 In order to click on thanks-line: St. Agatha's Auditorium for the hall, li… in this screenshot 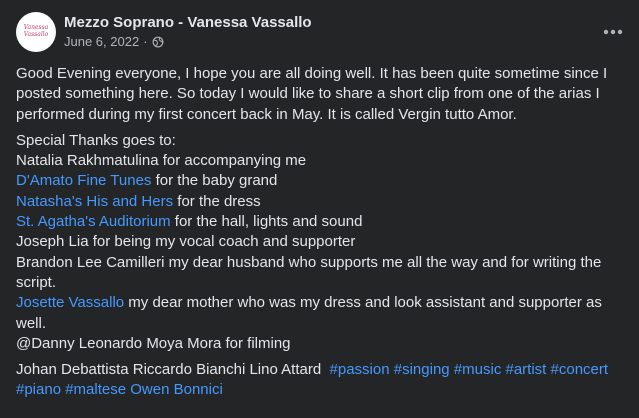, I will do `click(321, 222)`.